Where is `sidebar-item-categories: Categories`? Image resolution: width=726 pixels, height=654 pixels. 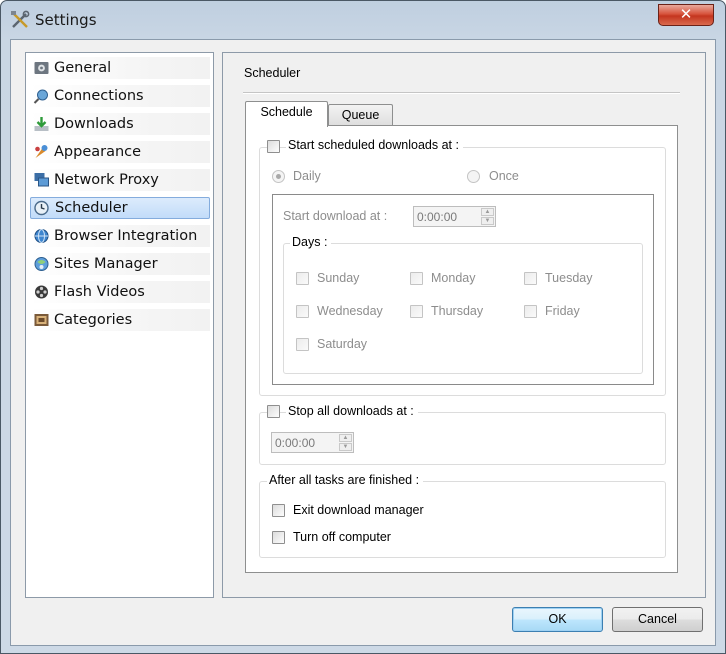
sidebar-item-categories: Categories is located at coordinates (120, 320).